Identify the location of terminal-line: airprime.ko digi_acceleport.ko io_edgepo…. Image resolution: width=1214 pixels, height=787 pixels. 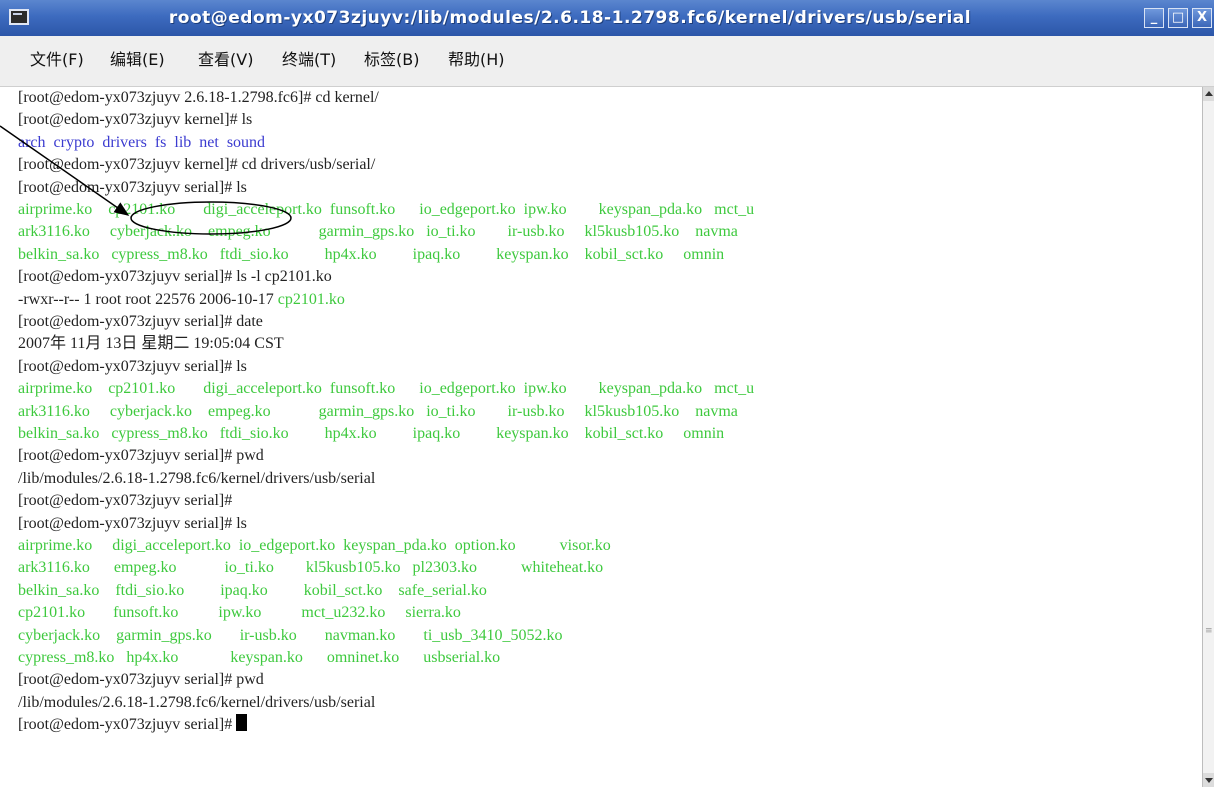
(314, 546).